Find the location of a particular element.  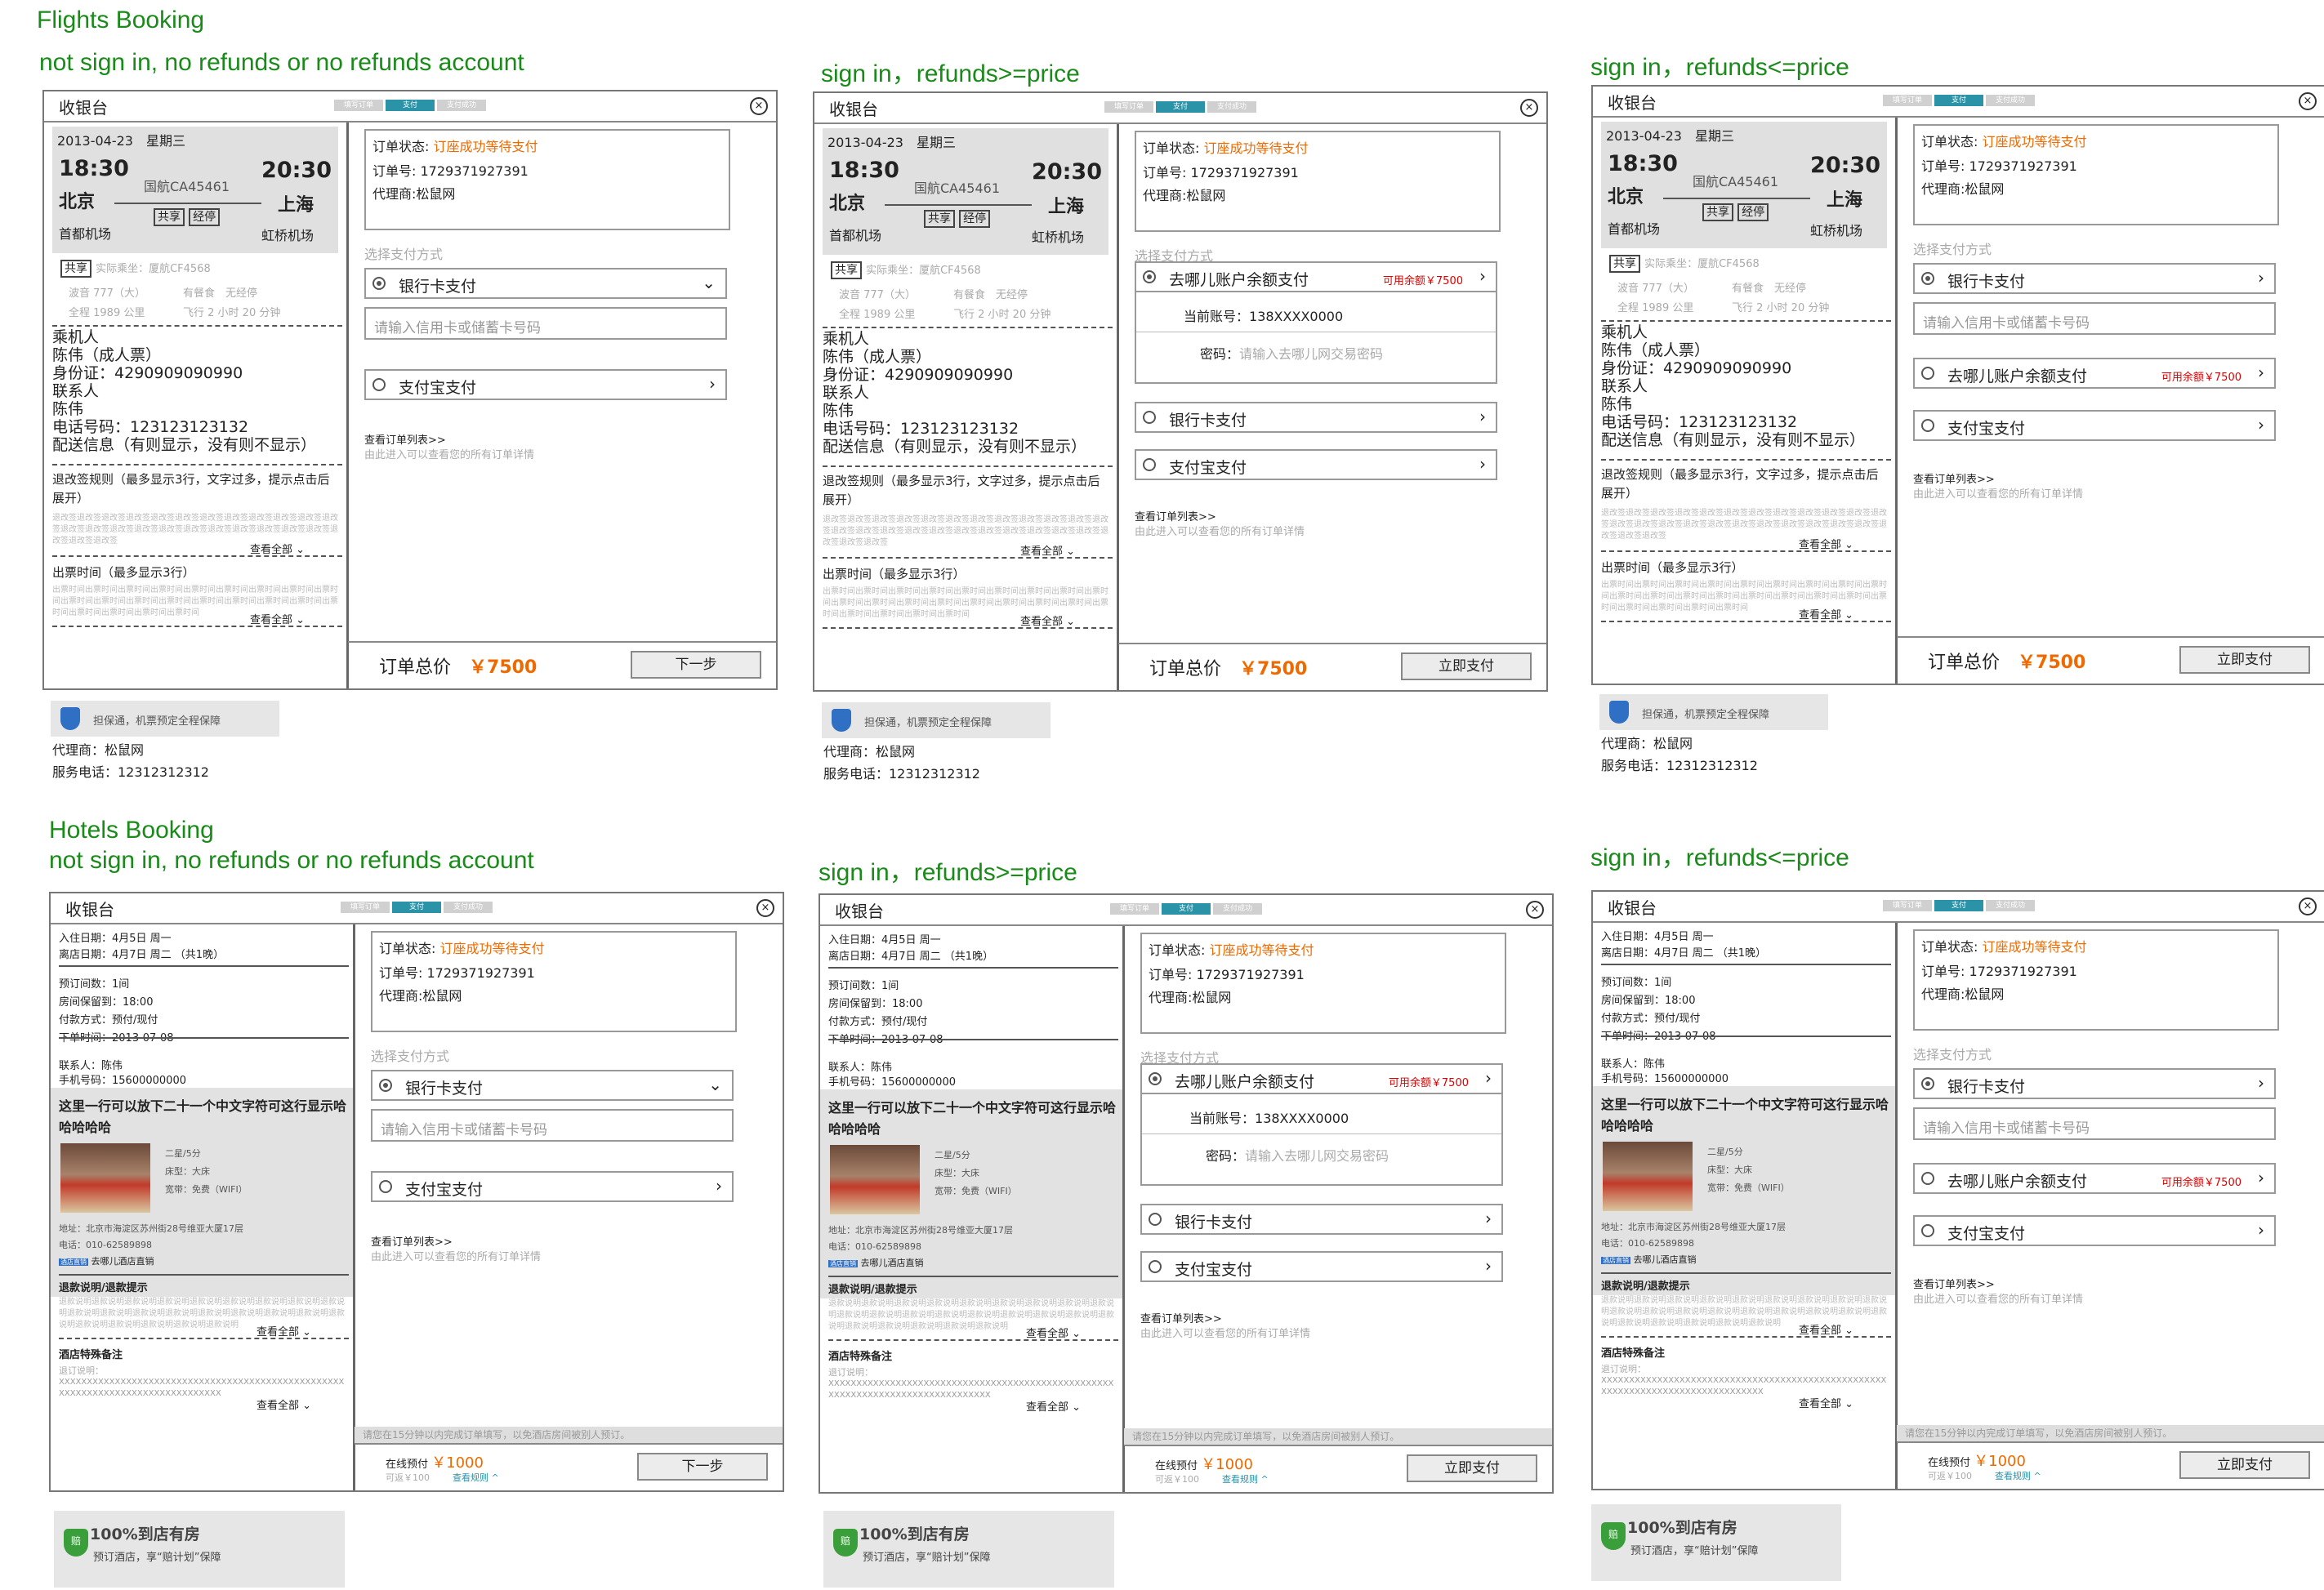

shield-icon is located at coordinates (1619, 713).